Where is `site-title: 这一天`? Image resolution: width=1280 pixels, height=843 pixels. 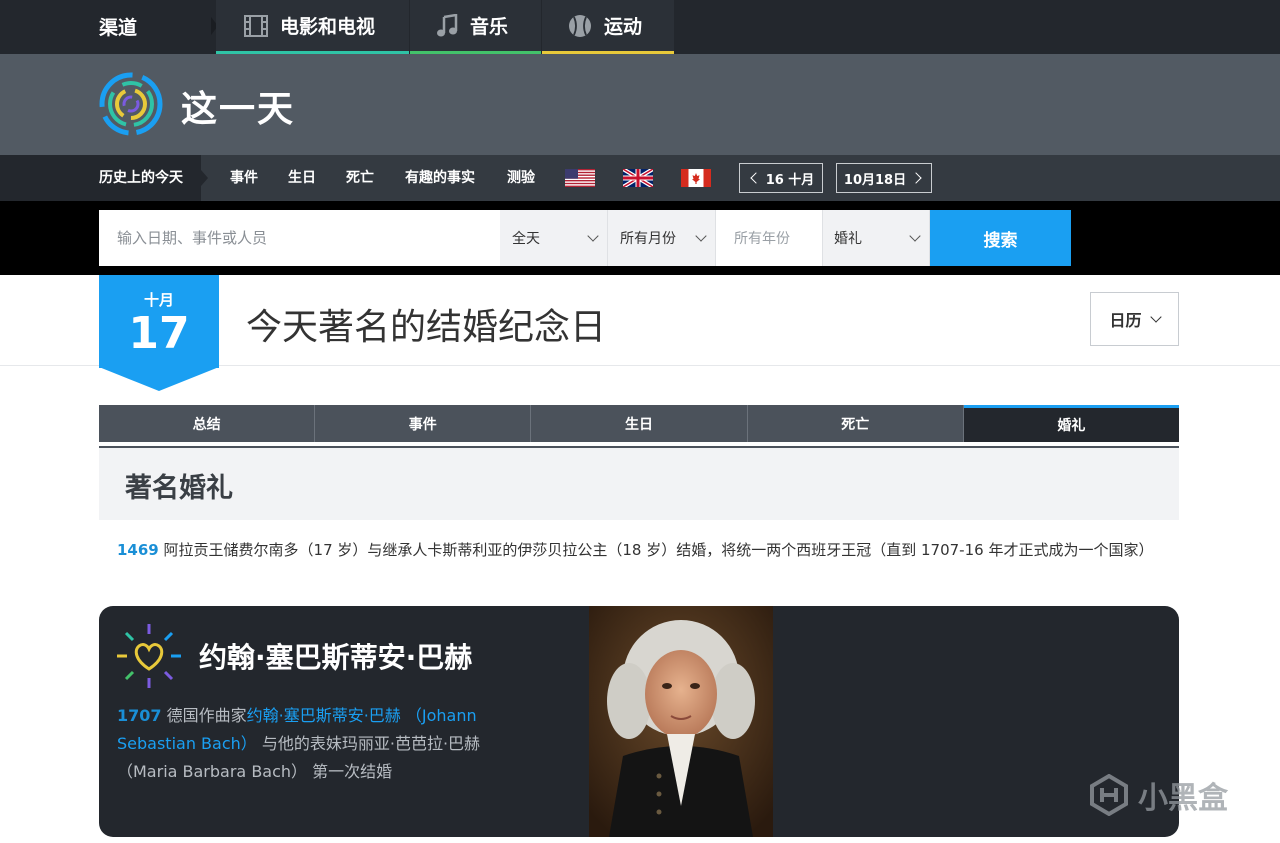 site-title: 这一天 is located at coordinates (238, 106).